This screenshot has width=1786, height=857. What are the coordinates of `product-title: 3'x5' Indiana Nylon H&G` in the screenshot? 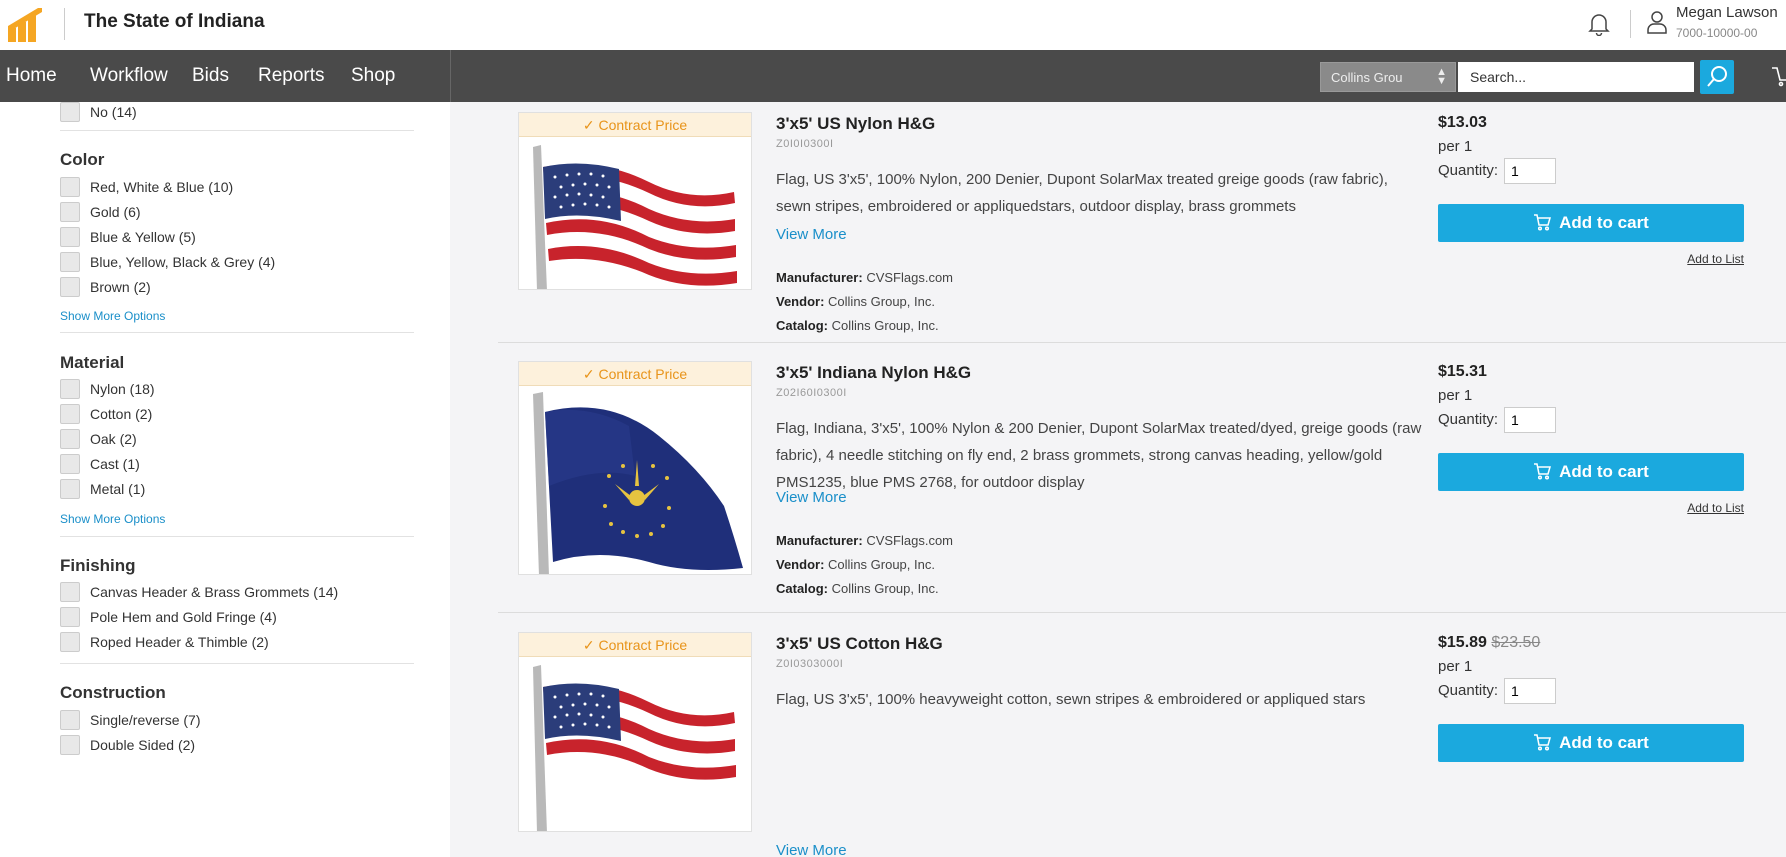 It's located at (873, 373).